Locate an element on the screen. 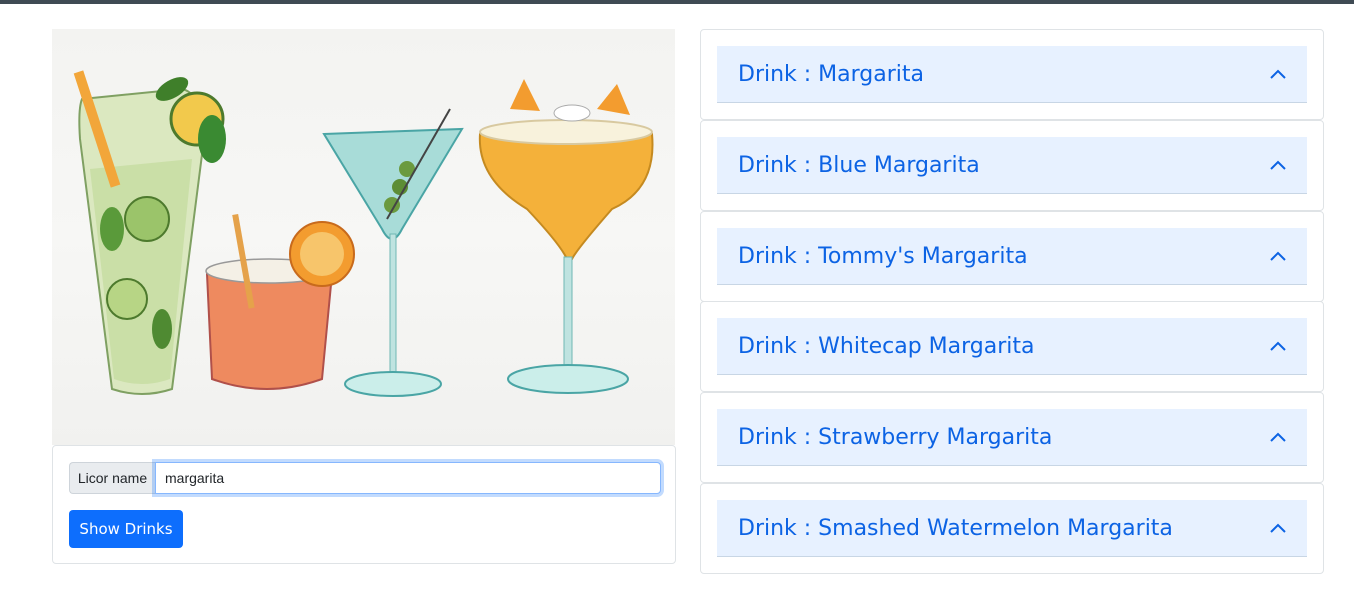 The width and height of the screenshot is (1354, 605). accordion-header: Drink : Margarita is located at coordinates (1012, 74).